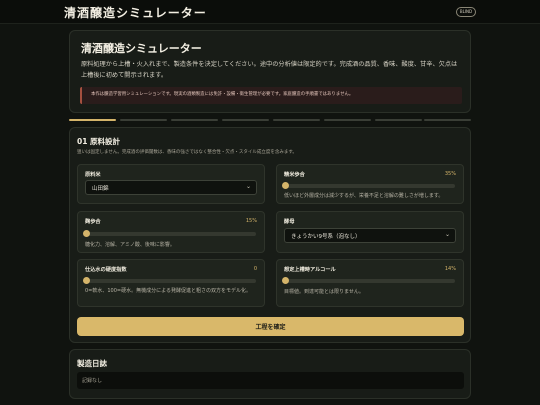 The image size is (540, 405). Describe the element at coordinates (171, 187) in the screenshot. I see `rice-select: 山田錦 ⌄` at that location.